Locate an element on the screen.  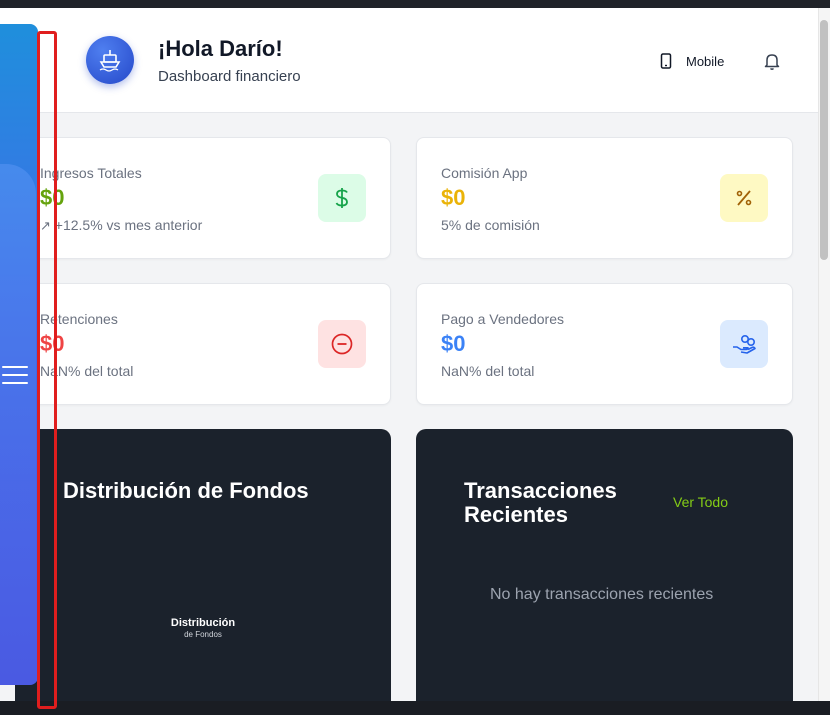
page-header: ¡Hola Darío! Dashboard financiero Mobile is located at coordinates (409, 60).